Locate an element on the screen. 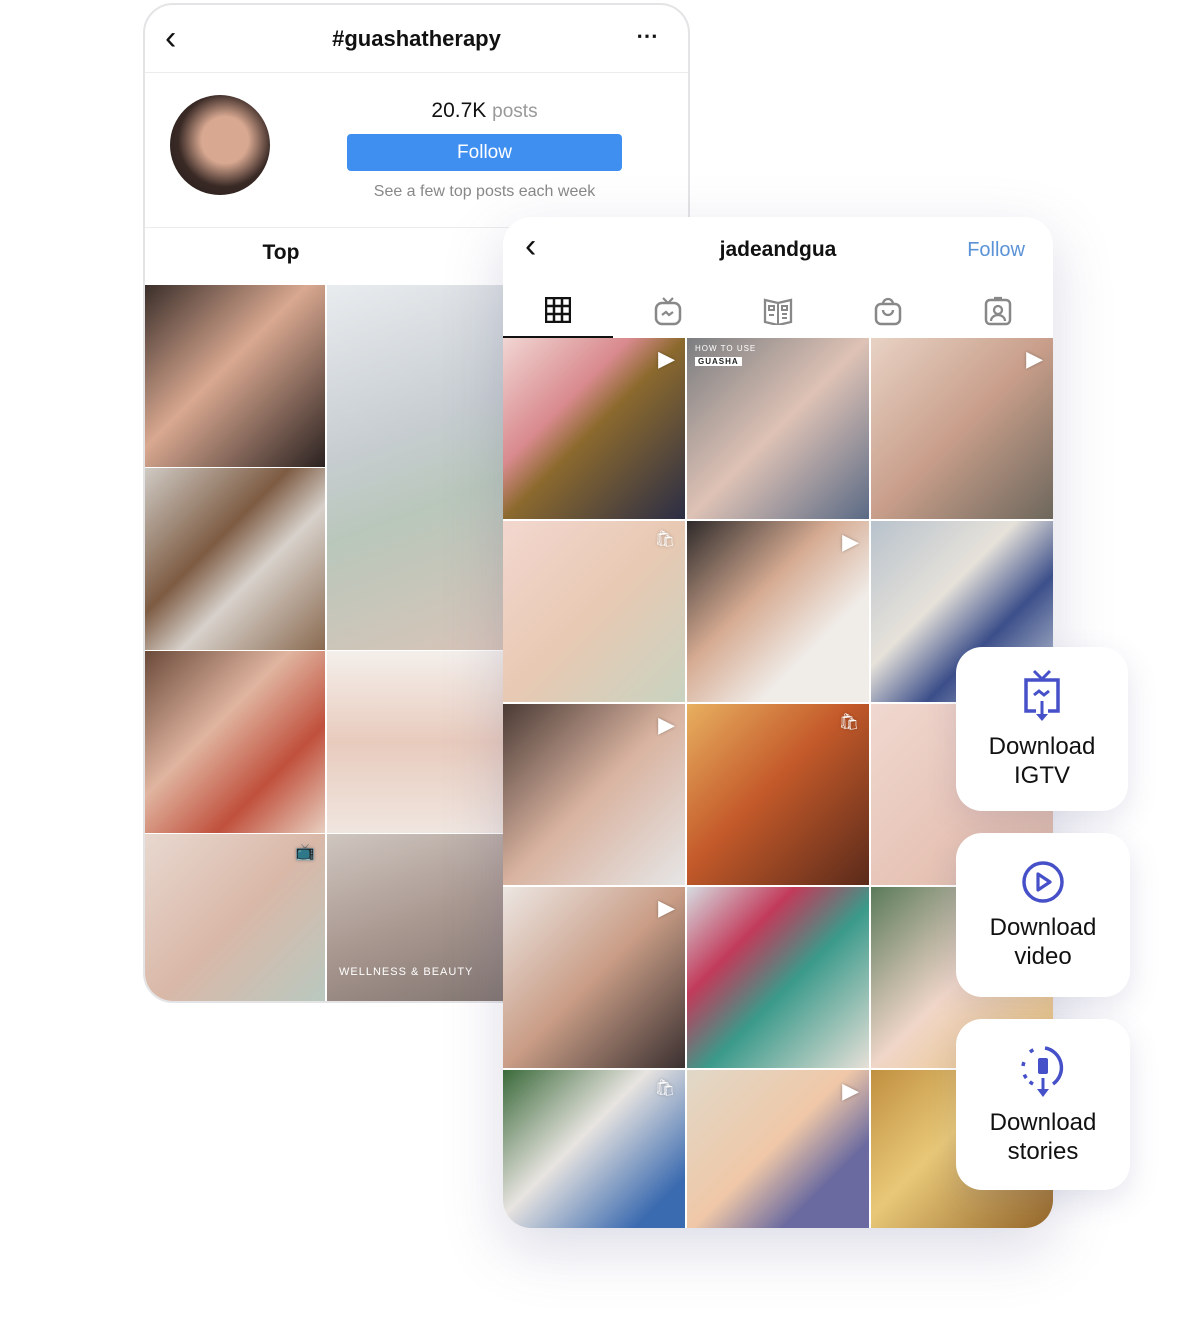 This screenshot has height=1340, width=1200. hashtag-title: #guashatherapy is located at coordinates (416, 38).